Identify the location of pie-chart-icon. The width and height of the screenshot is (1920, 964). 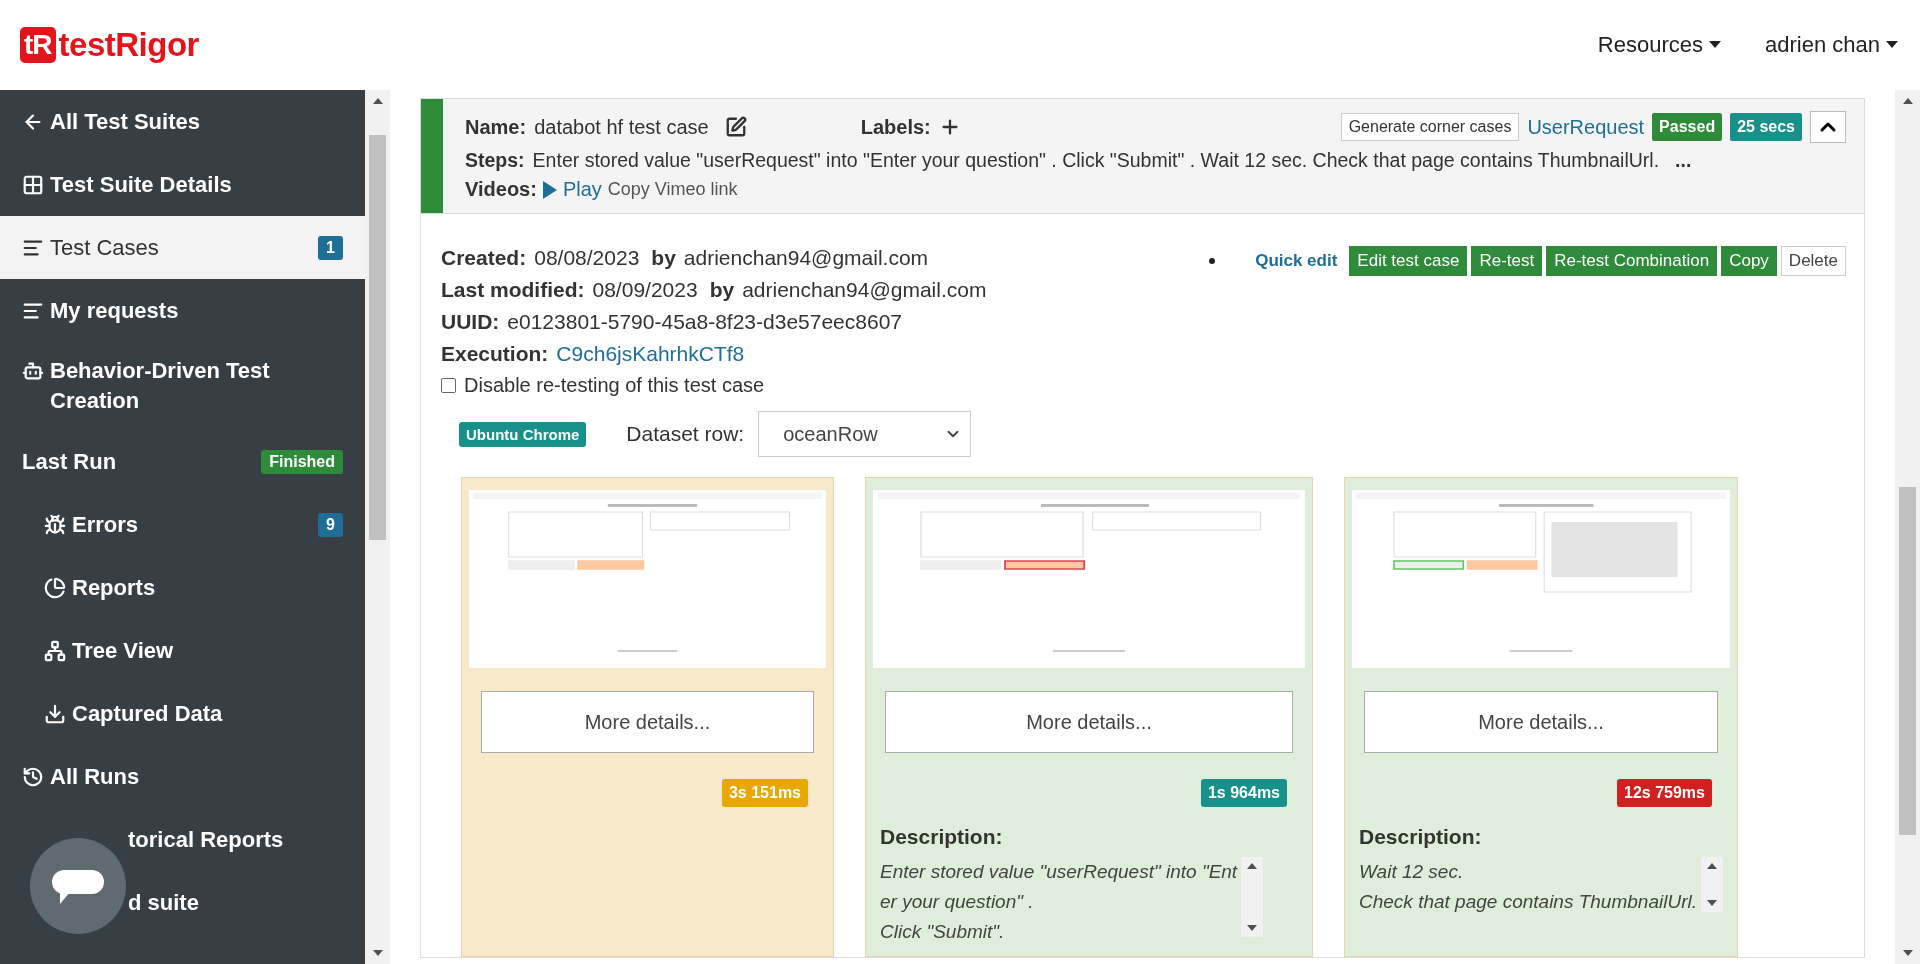
(55, 587).